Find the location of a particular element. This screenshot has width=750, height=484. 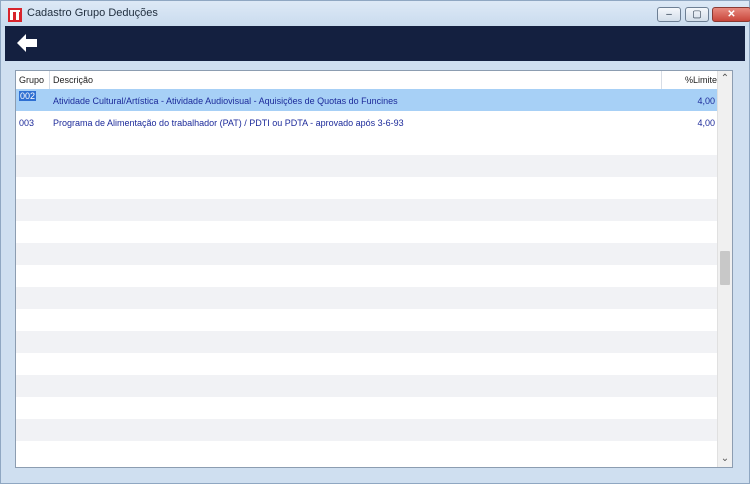

scroll-thumb is located at coordinates (725, 268).